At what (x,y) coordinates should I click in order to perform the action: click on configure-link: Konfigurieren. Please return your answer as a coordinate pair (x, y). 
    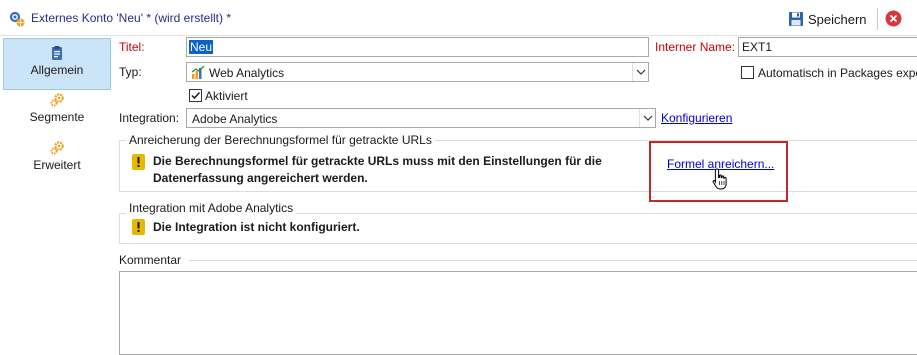
    Looking at the image, I should click on (696, 118).